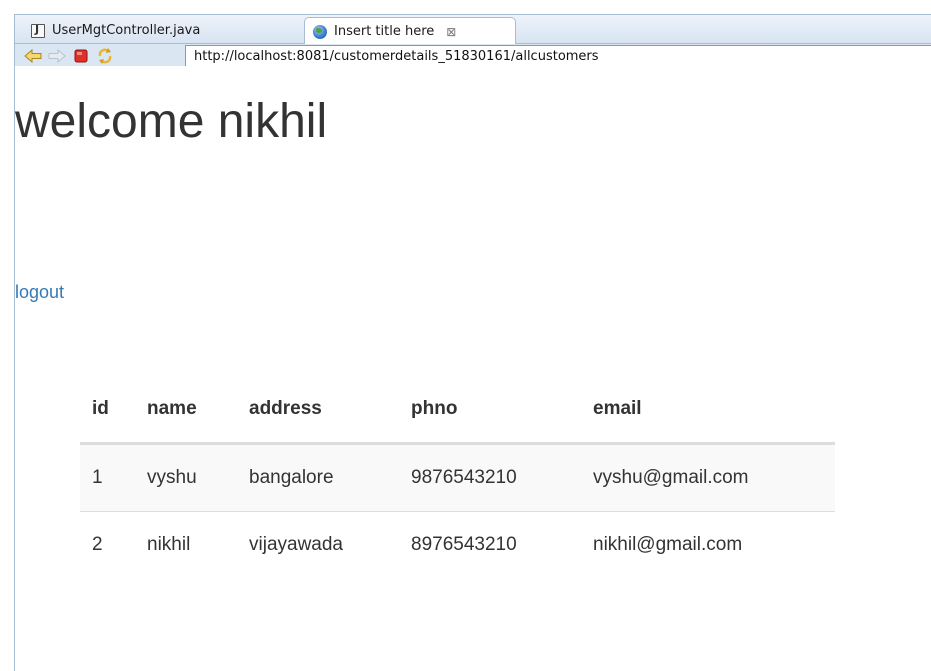 The height and width of the screenshot is (671, 931). I want to click on url-input, so click(558, 56).